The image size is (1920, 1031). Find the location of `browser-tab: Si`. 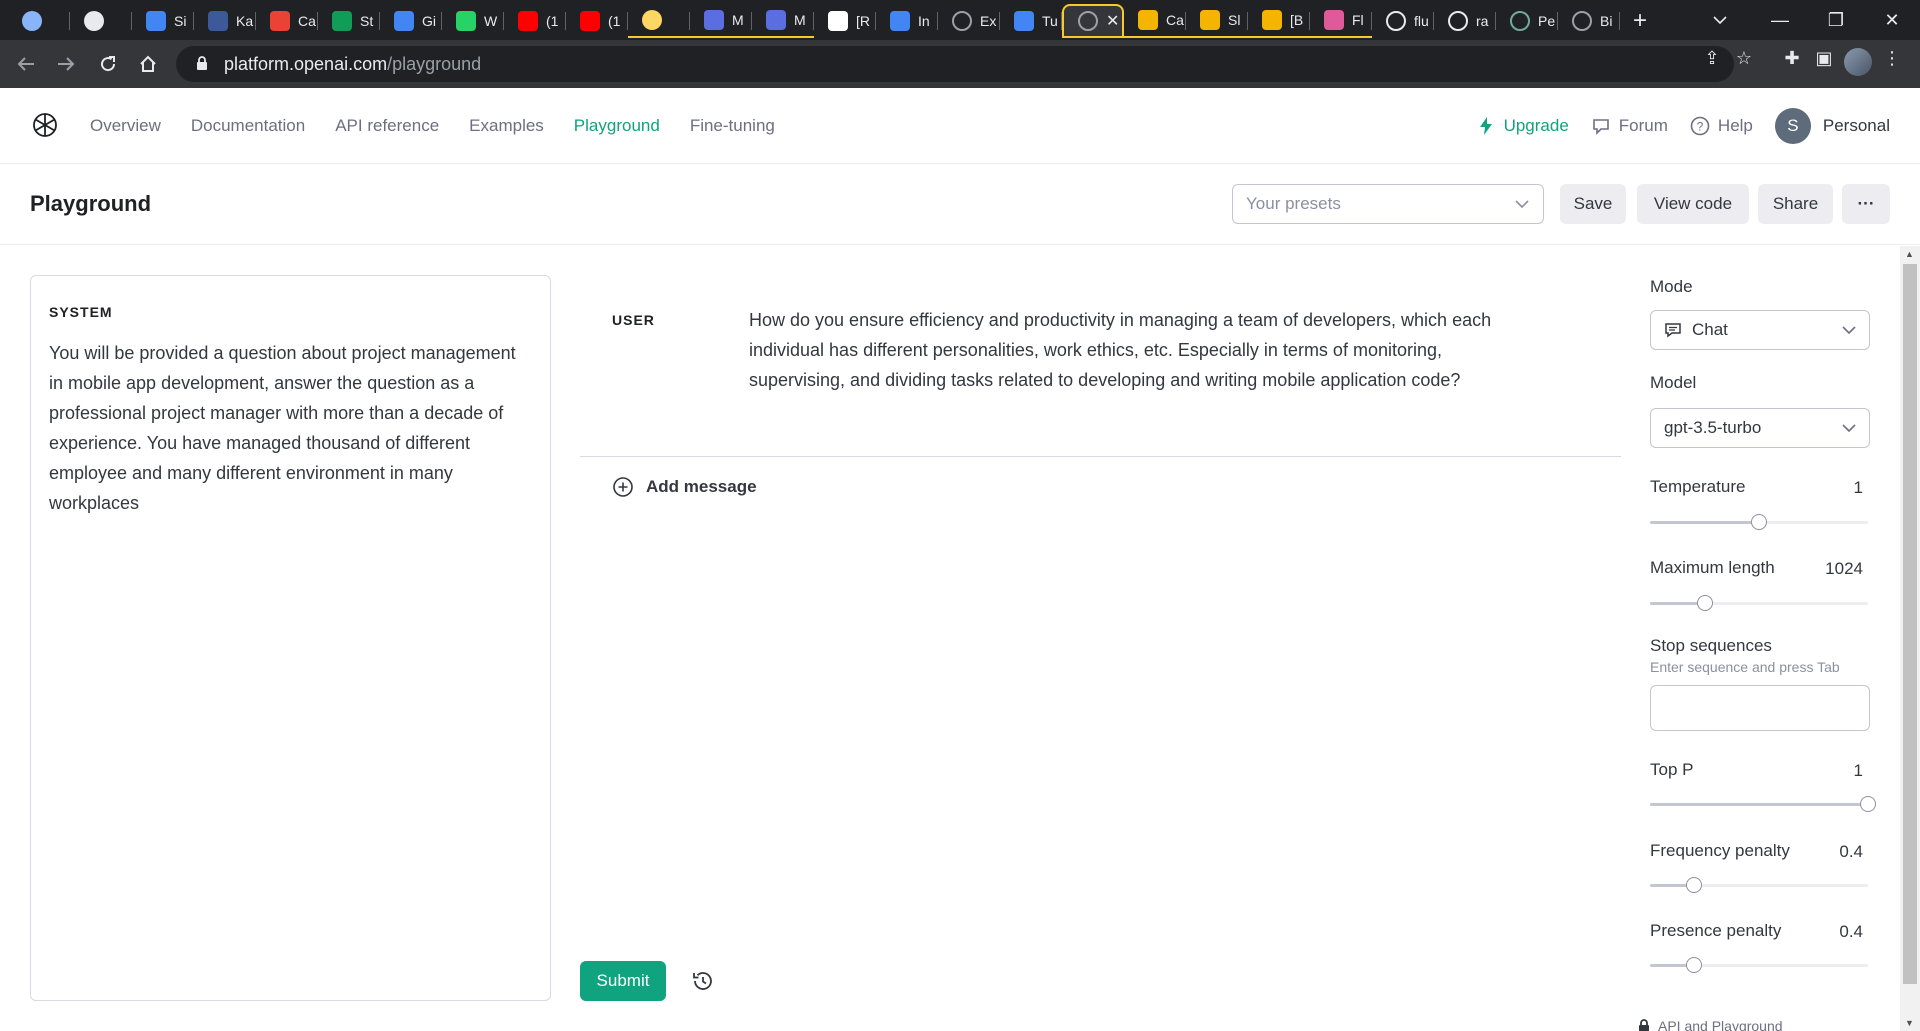

browser-tab: Si is located at coordinates (163, 21).